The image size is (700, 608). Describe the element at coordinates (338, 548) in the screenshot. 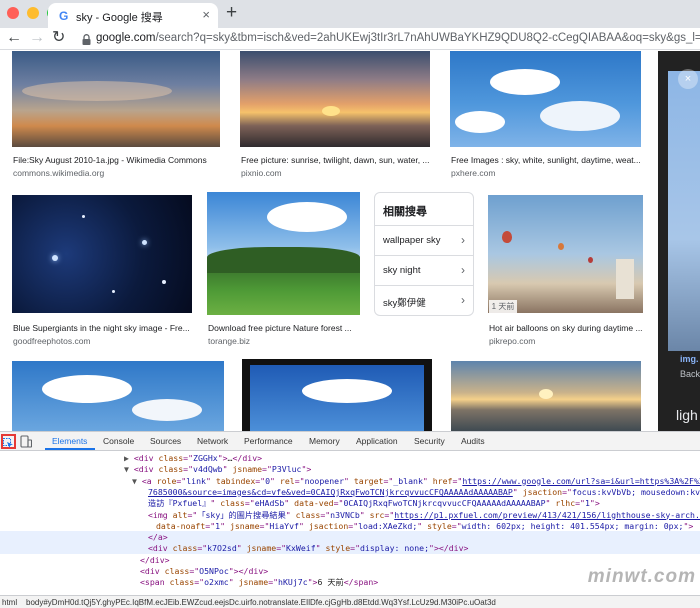

I see `code-token: style` at that location.